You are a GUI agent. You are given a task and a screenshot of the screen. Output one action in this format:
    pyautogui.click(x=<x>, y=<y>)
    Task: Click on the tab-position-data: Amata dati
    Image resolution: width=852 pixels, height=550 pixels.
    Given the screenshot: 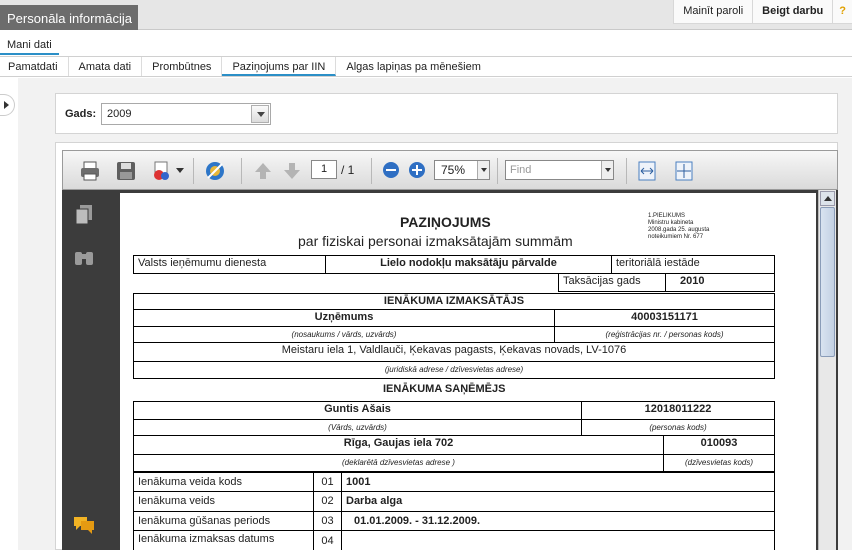 What is the action you would take?
    pyautogui.click(x=106, y=66)
    